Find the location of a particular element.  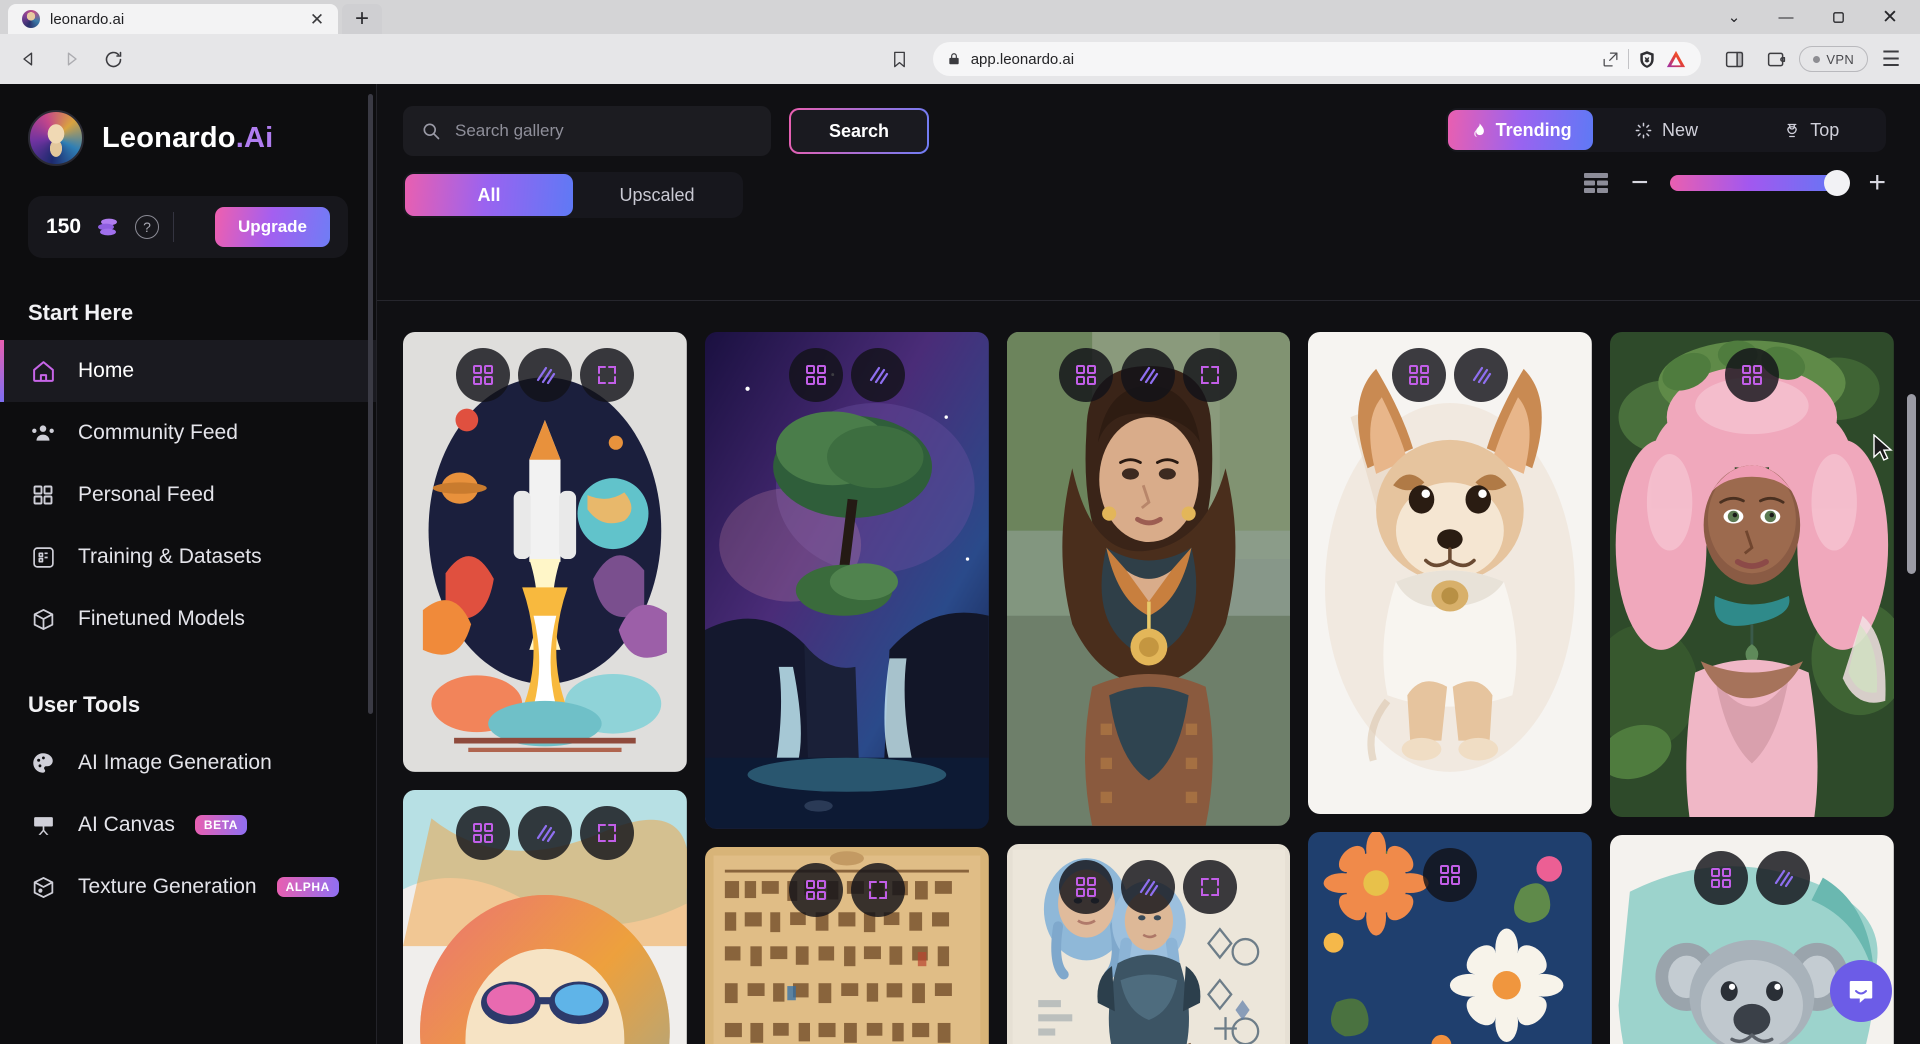

sort-tab-group: Trending New Top is located at coordinates (1666, 130).